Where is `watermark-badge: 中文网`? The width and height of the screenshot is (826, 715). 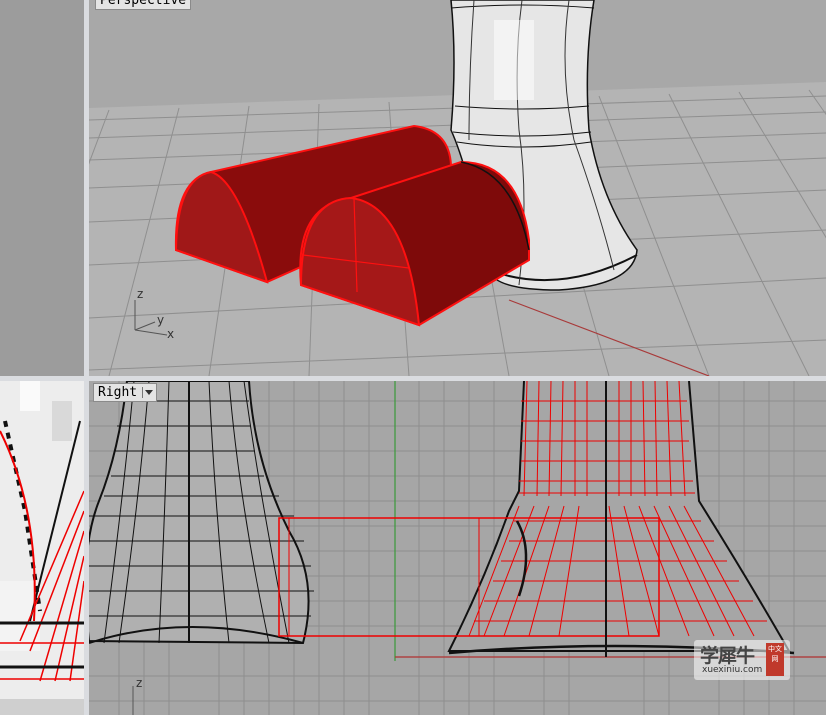
watermark-badge: 中文网 is located at coordinates (775, 659).